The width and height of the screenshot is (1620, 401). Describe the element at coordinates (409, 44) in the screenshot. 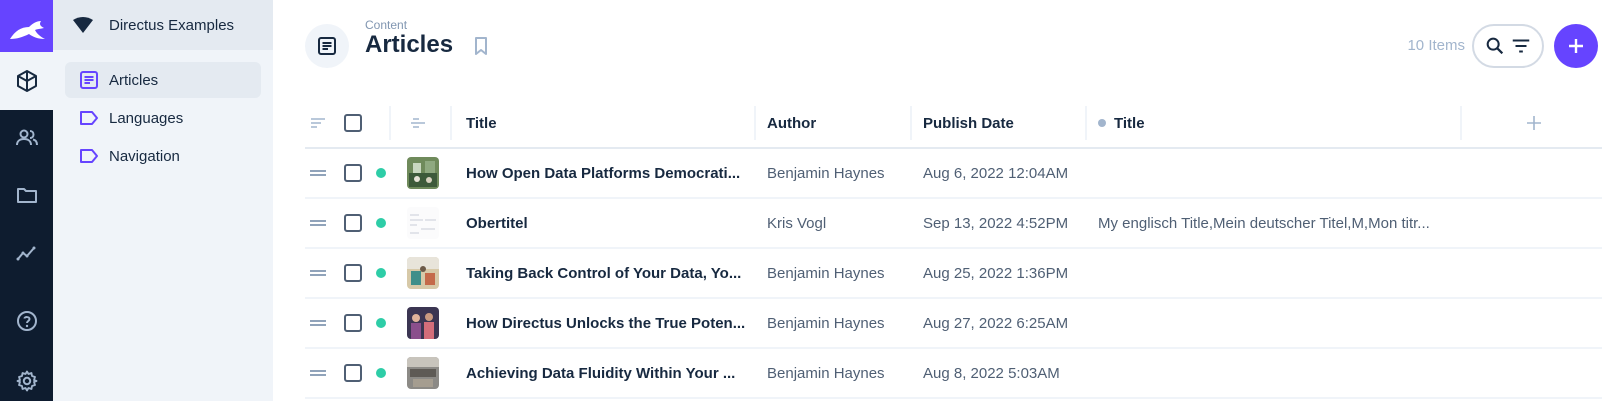

I see `page-title: Articles` at that location.